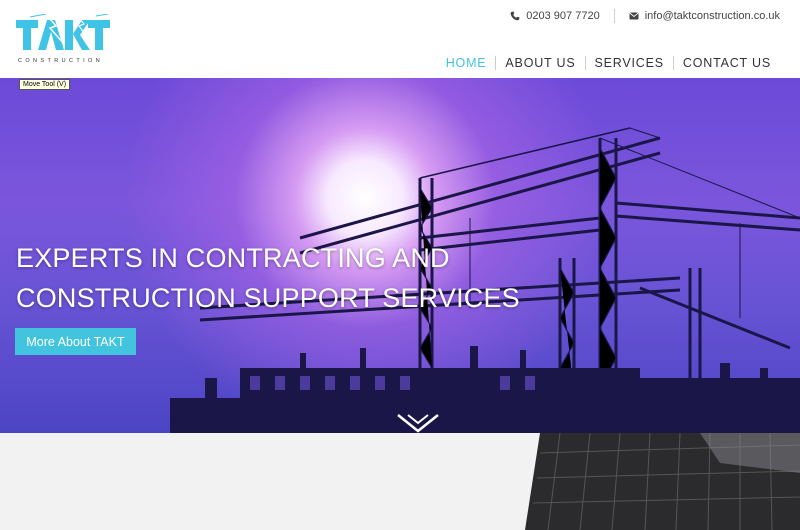 This screenshot has width=800, height=530. I want to click on phone-number: 0203 907 7720, so click(563, 16).